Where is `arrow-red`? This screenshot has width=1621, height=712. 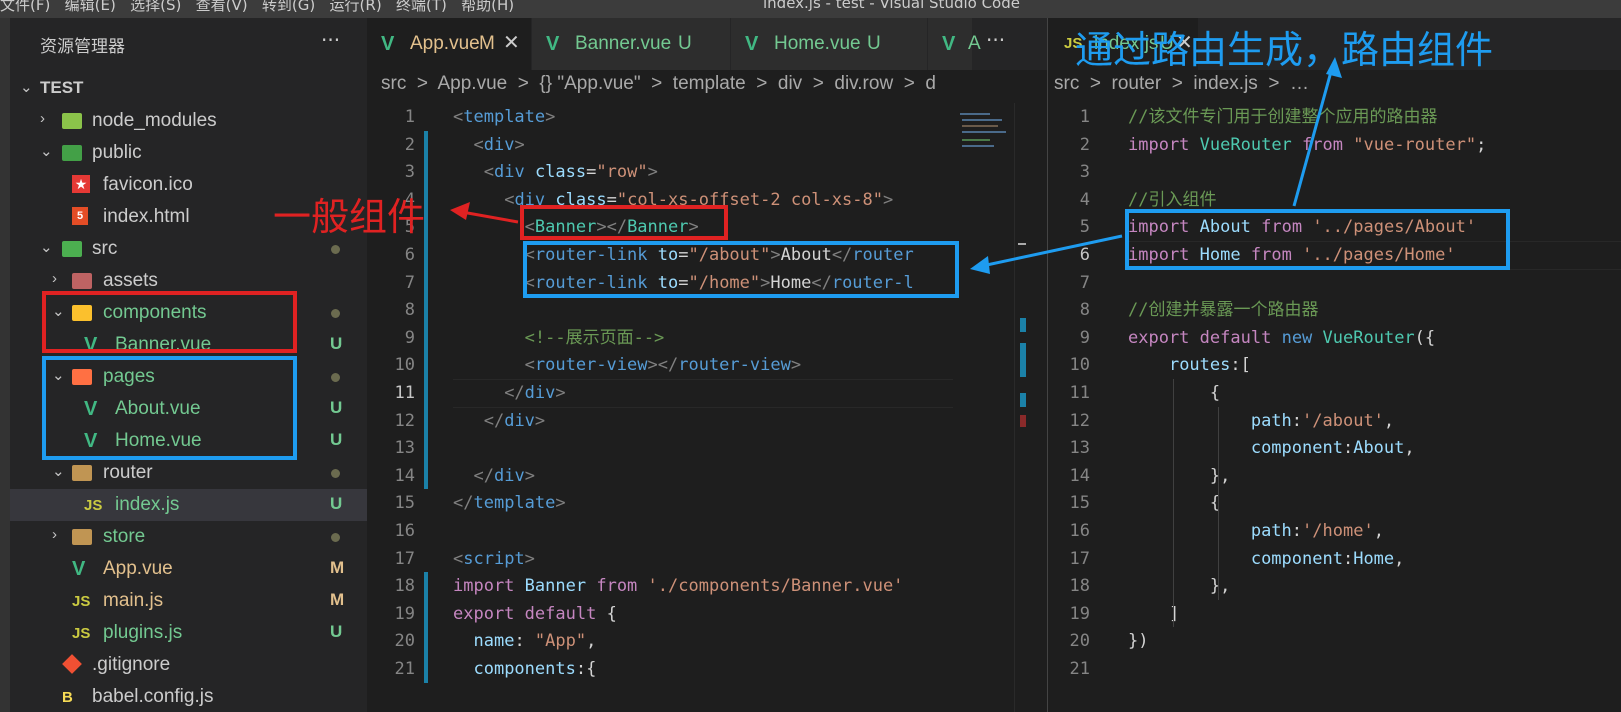
arrow-red is located at coordinates (490, 217).